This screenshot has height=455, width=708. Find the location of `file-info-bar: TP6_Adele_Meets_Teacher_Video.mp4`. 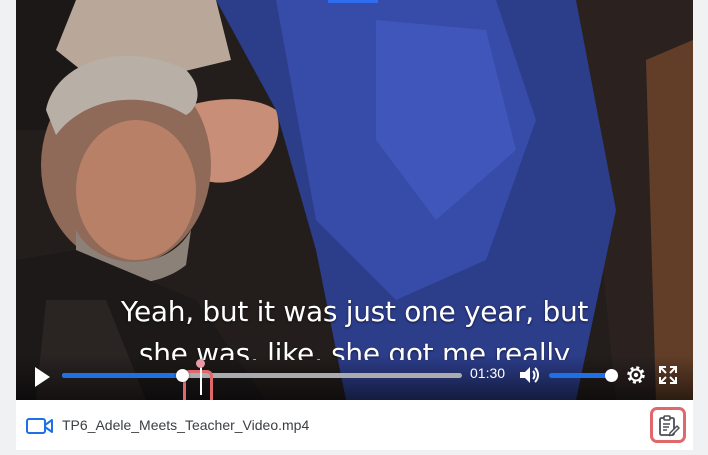

file-info-bar: TP6_Adele_Meets_Teacher_Video.mp4 is located at coordinates (354, 425).